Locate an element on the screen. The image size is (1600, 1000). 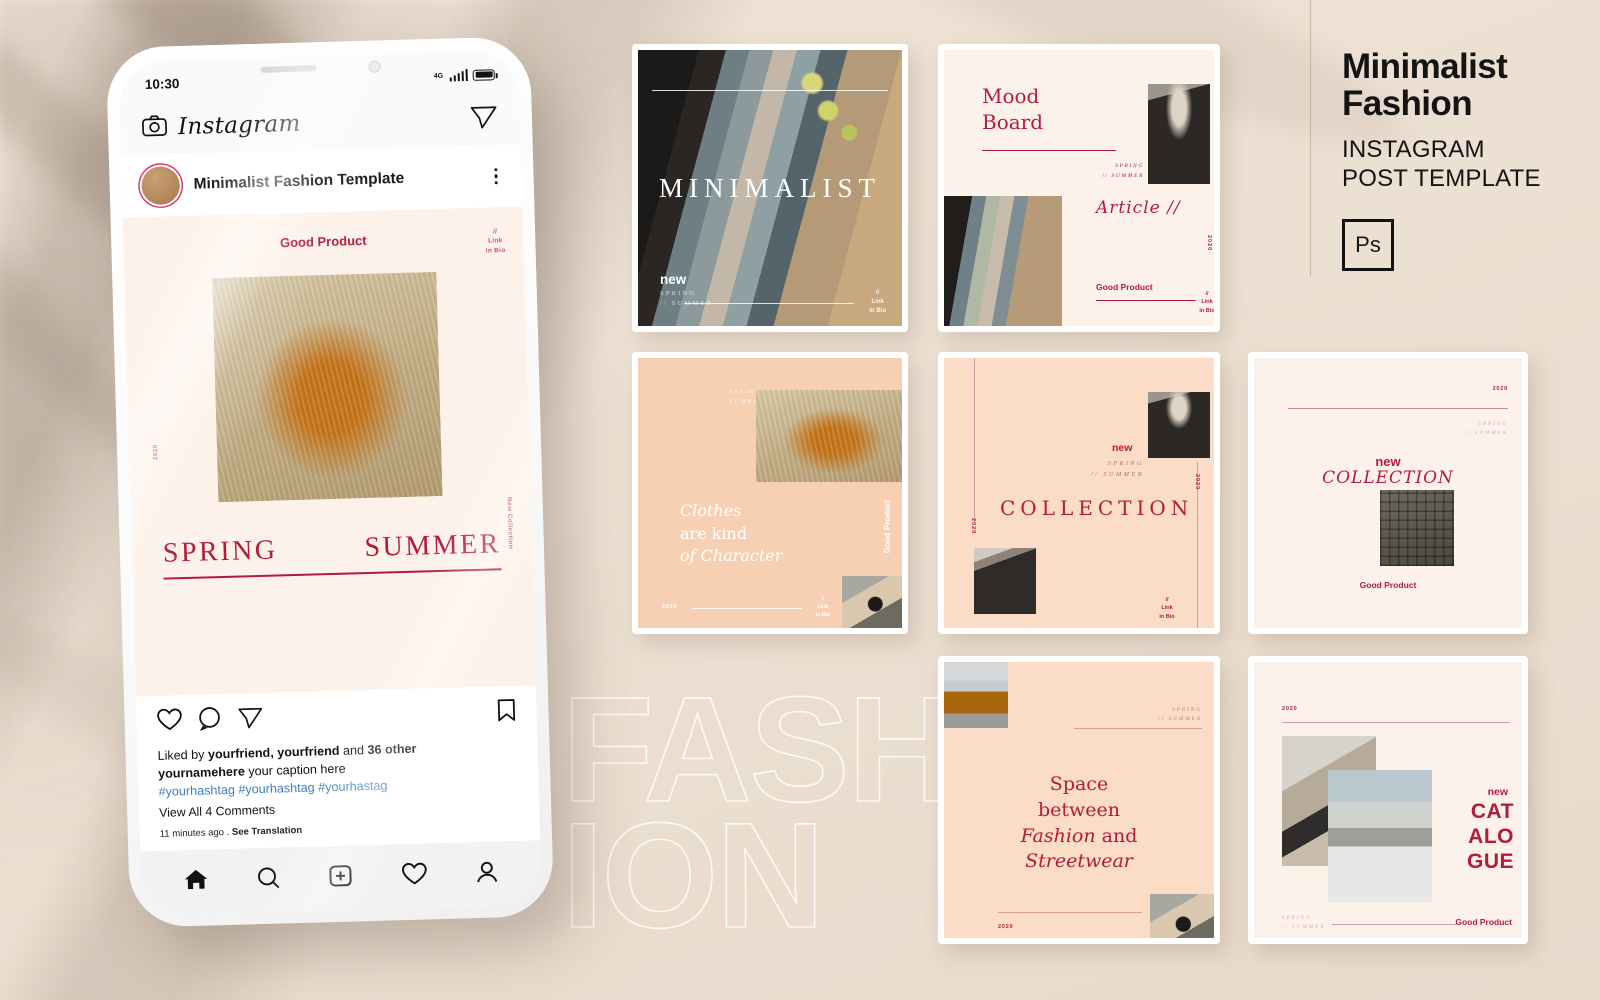
comment-icon is located at coordinates (210, 721).